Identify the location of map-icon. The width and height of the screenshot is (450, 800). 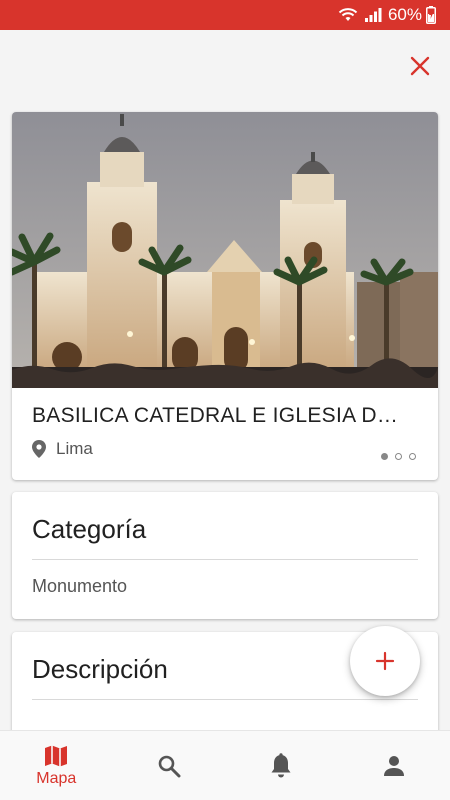
(56, 755).